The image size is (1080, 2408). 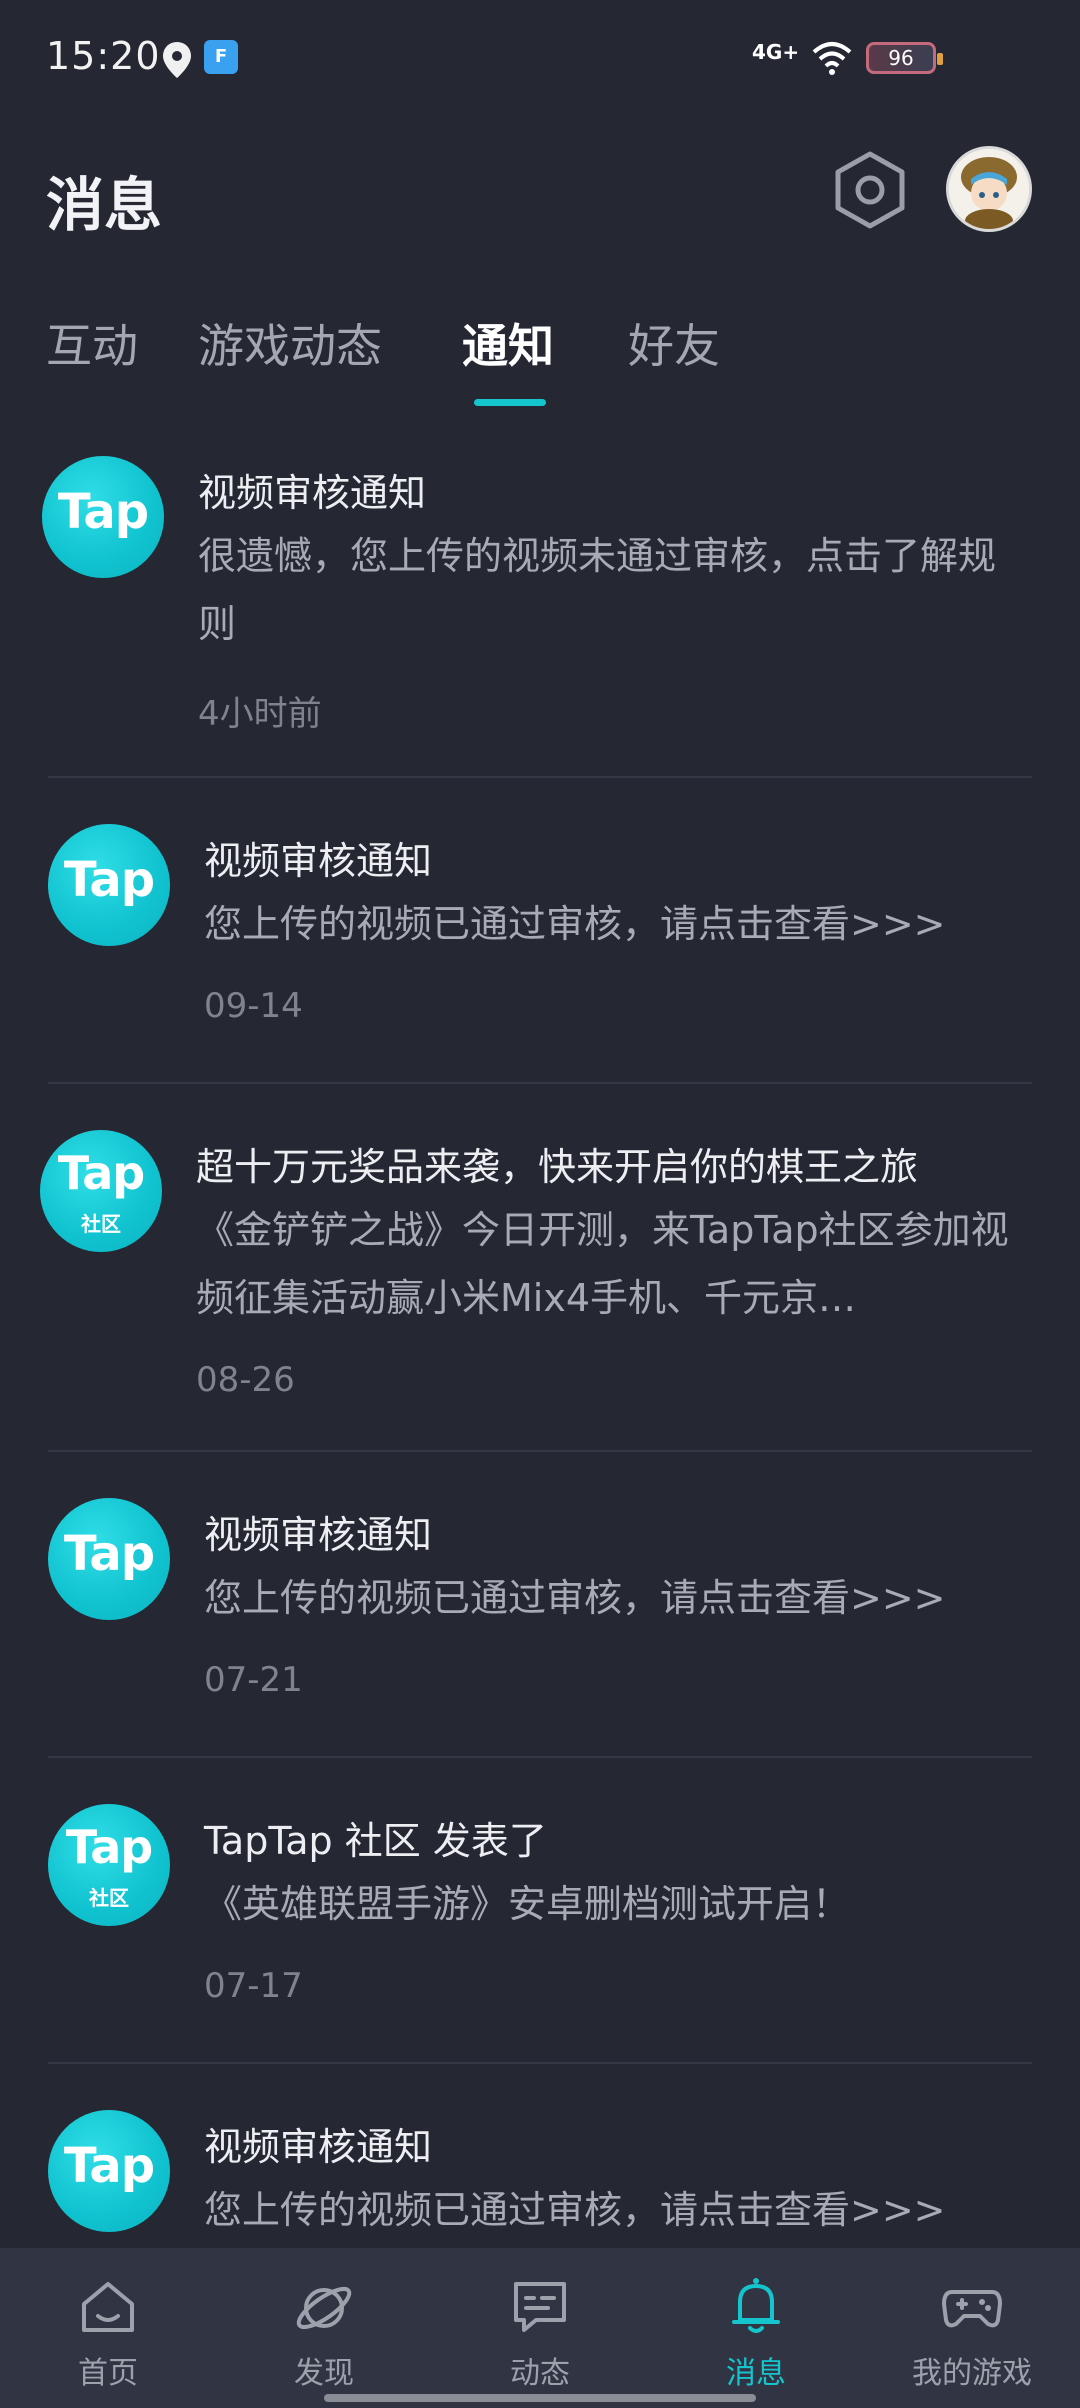 What do you see at coordinates (103, 56) in the screenshot?
I see `status-time: 15:20` at bounding box center [103, 56].